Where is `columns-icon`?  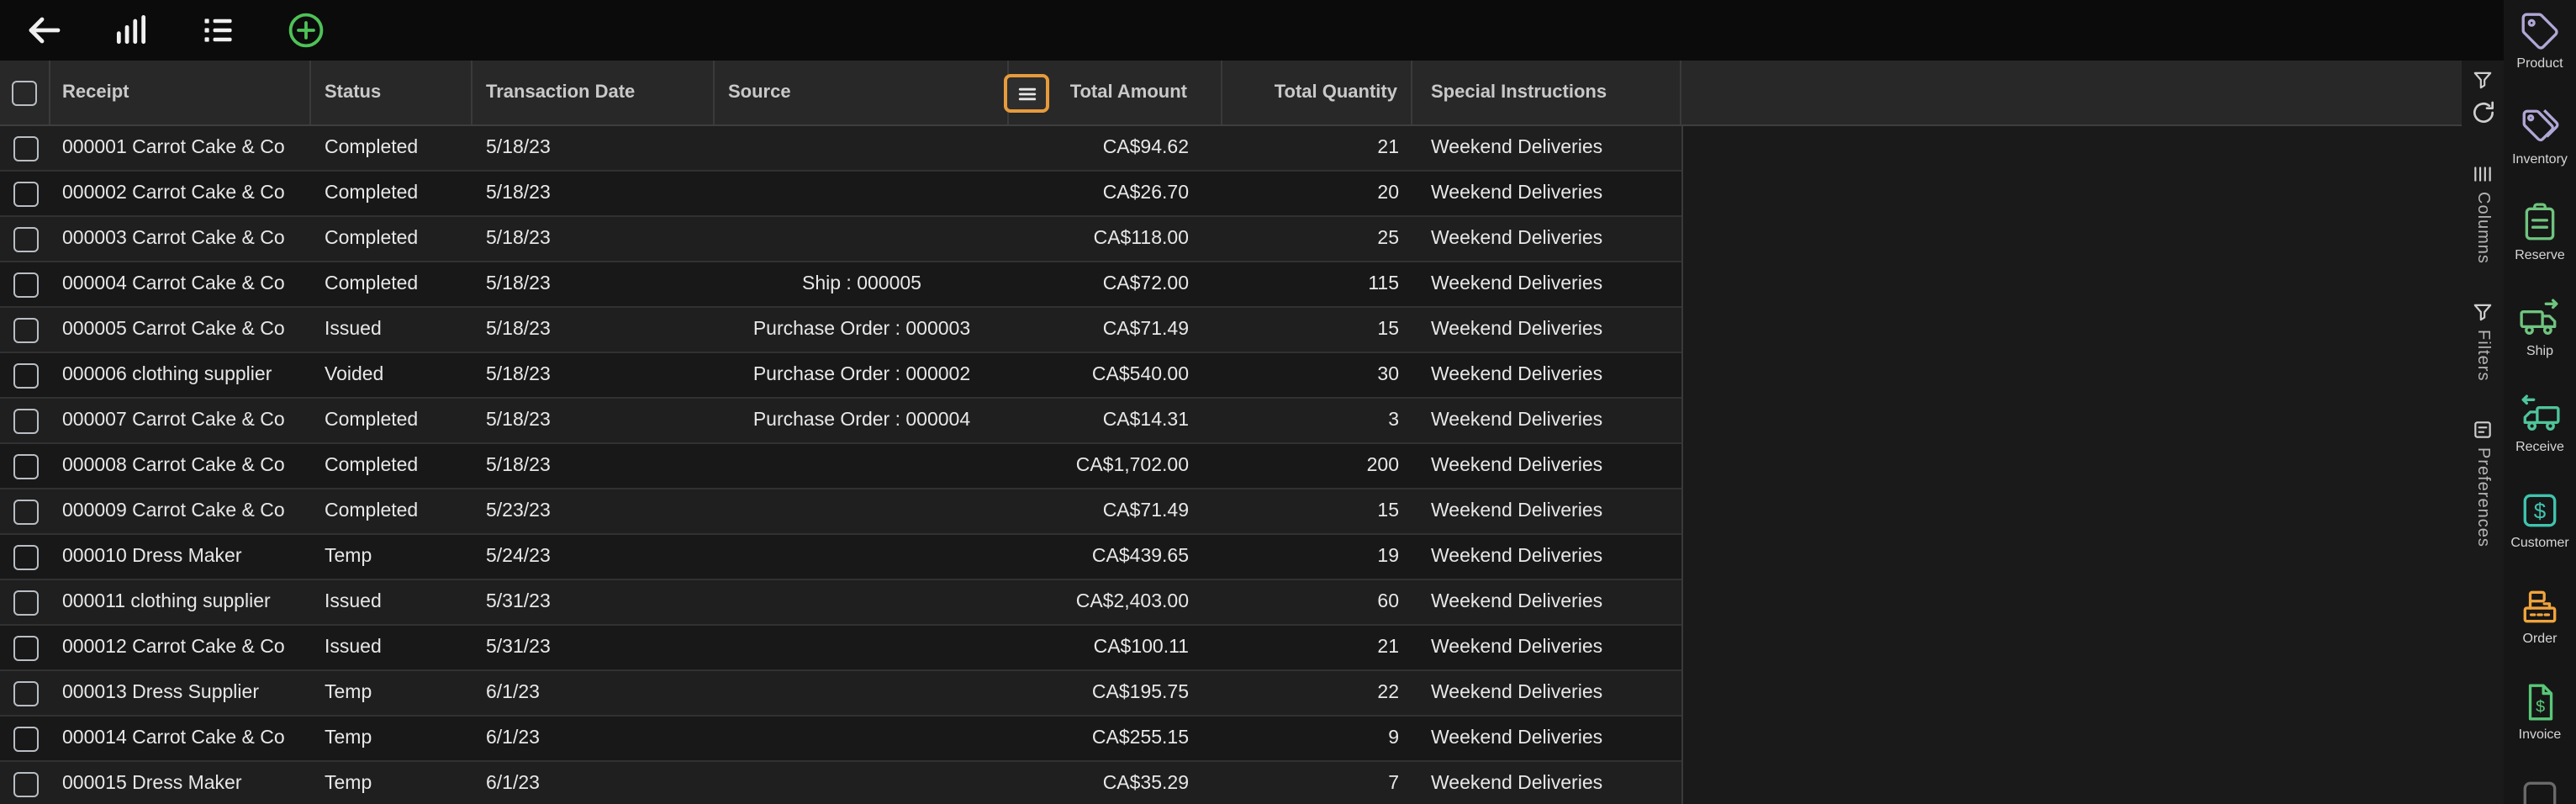
columns-icon is located at coordinates (2483, 174).